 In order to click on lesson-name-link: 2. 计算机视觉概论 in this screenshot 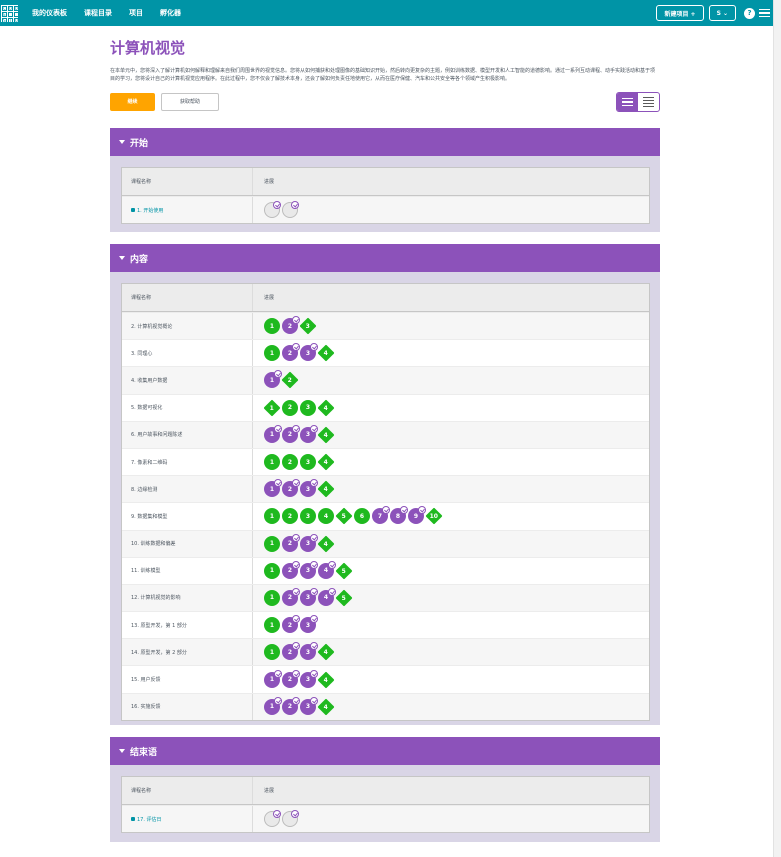, I will do `click(187, 326)`.